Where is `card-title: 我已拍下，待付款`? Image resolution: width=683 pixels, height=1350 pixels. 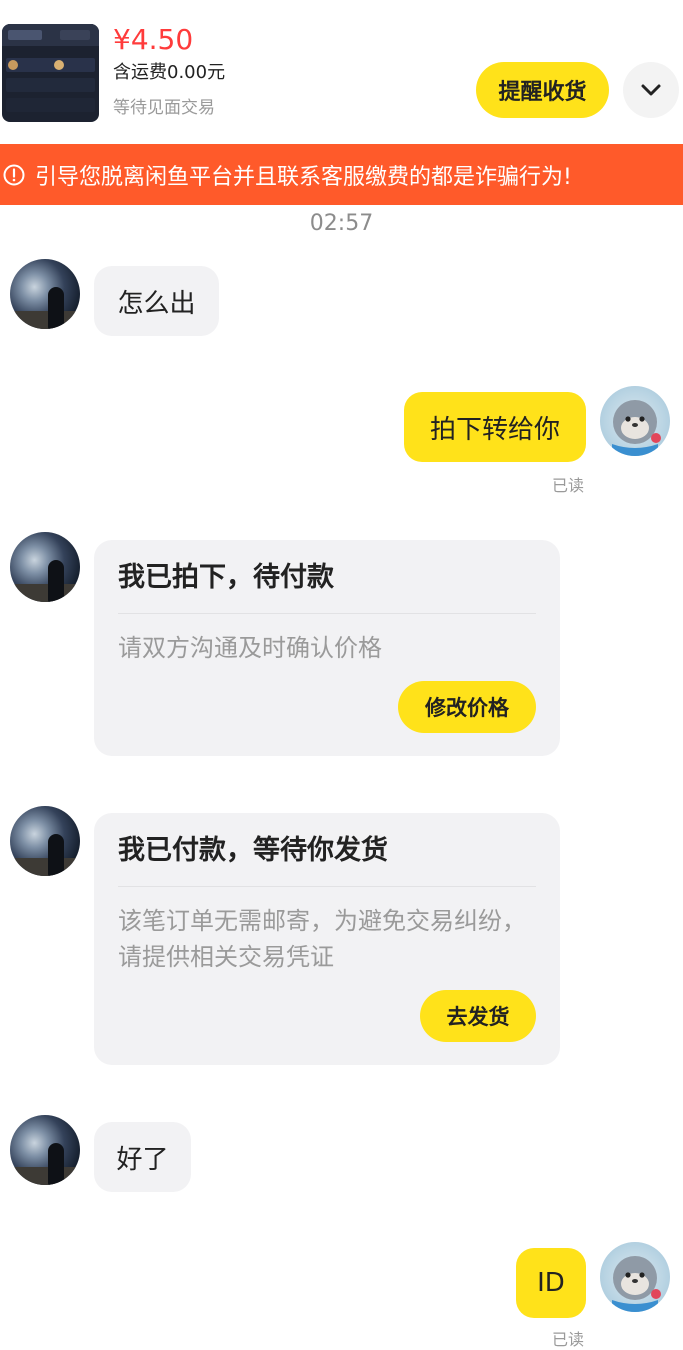 card-title: 我已拍下，待付款 is located at coordinates (226, 577).